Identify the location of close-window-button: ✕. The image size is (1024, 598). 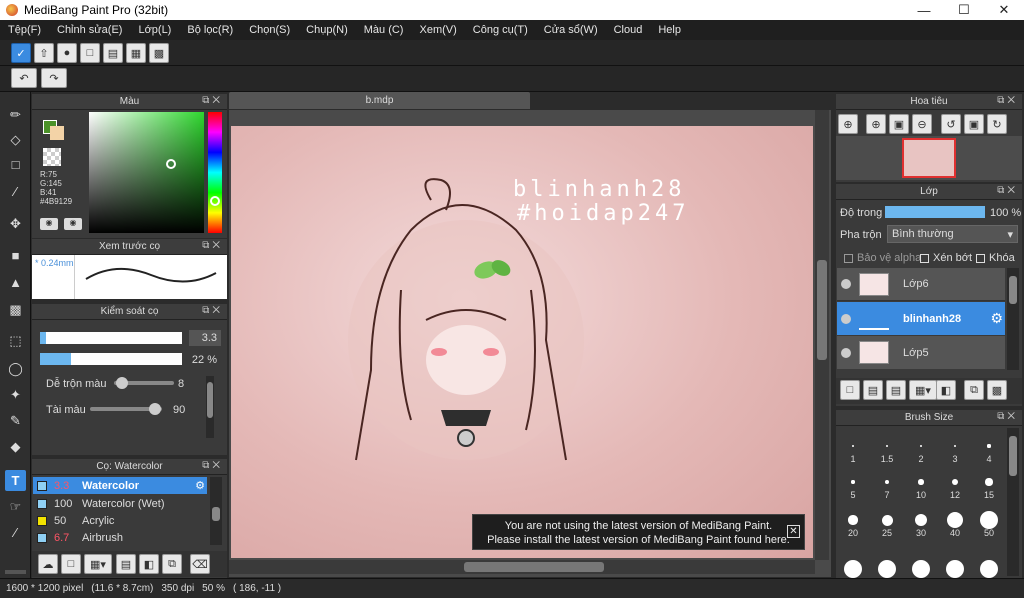
(1004, 10).